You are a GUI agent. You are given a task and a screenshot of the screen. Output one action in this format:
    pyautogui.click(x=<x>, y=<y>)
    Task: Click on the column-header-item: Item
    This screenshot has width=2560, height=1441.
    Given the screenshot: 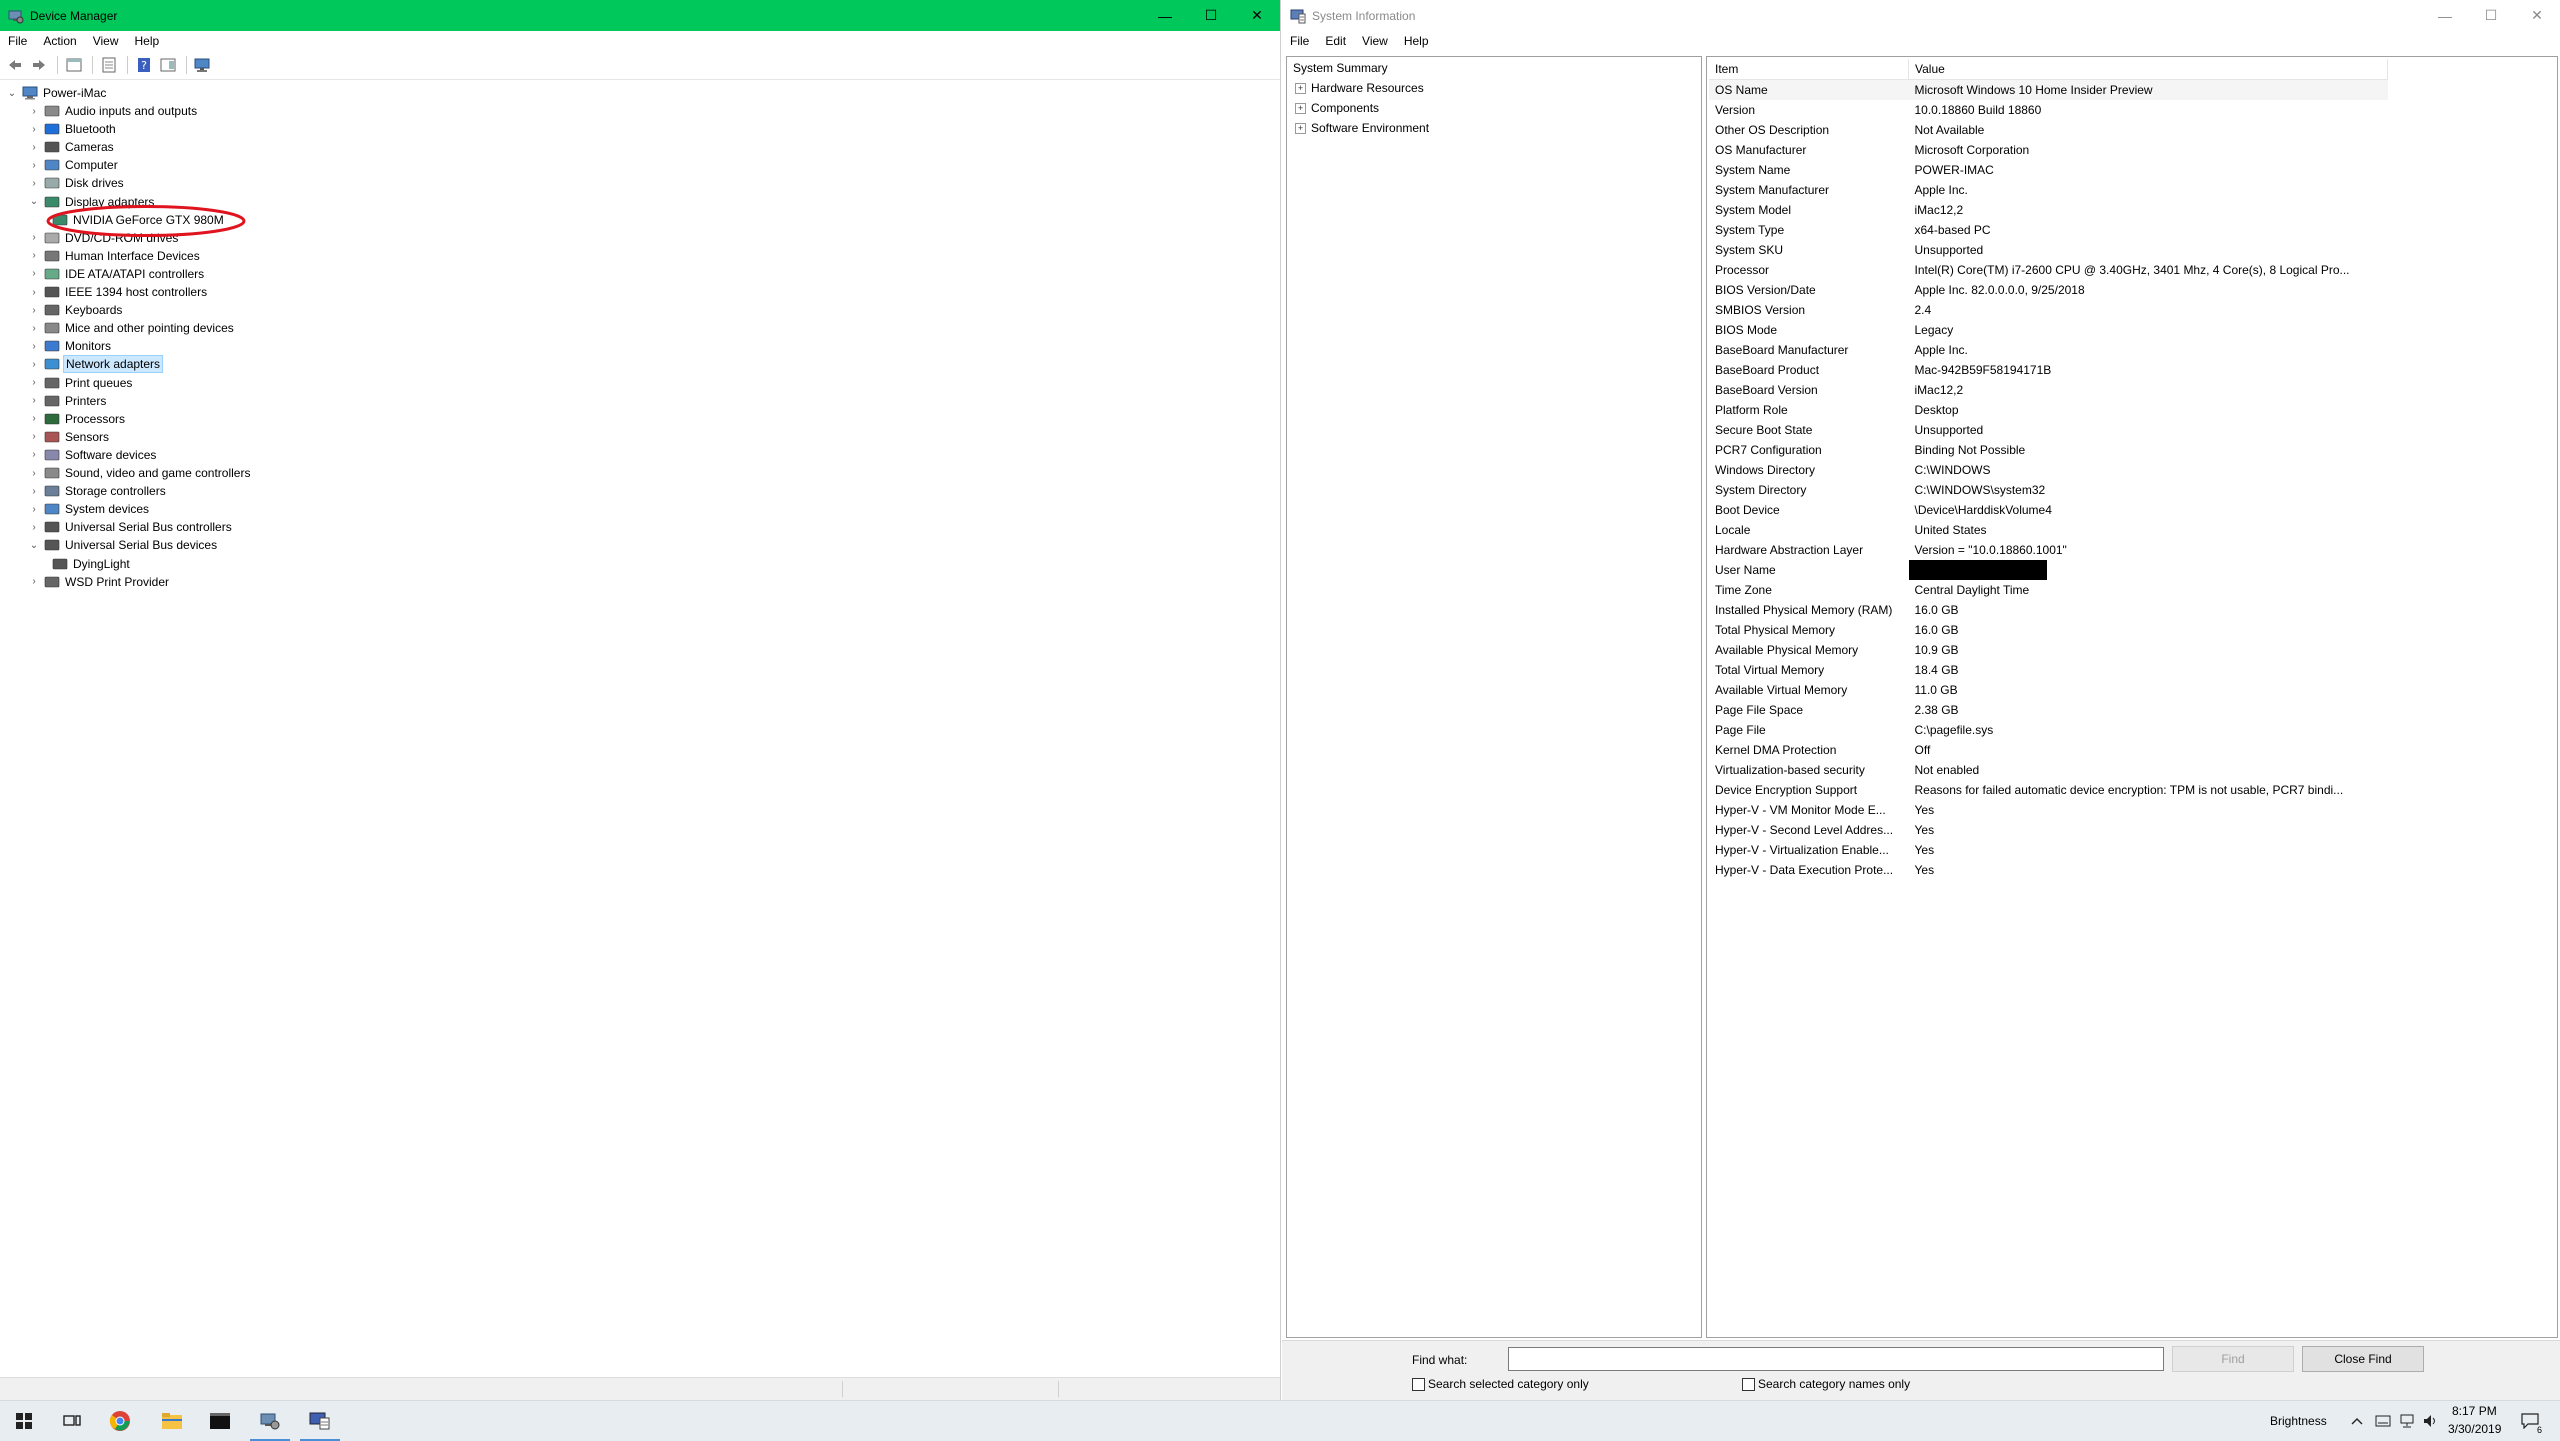 What is the action you would take?
    pyautogui.click(x=1809, y=69)
    